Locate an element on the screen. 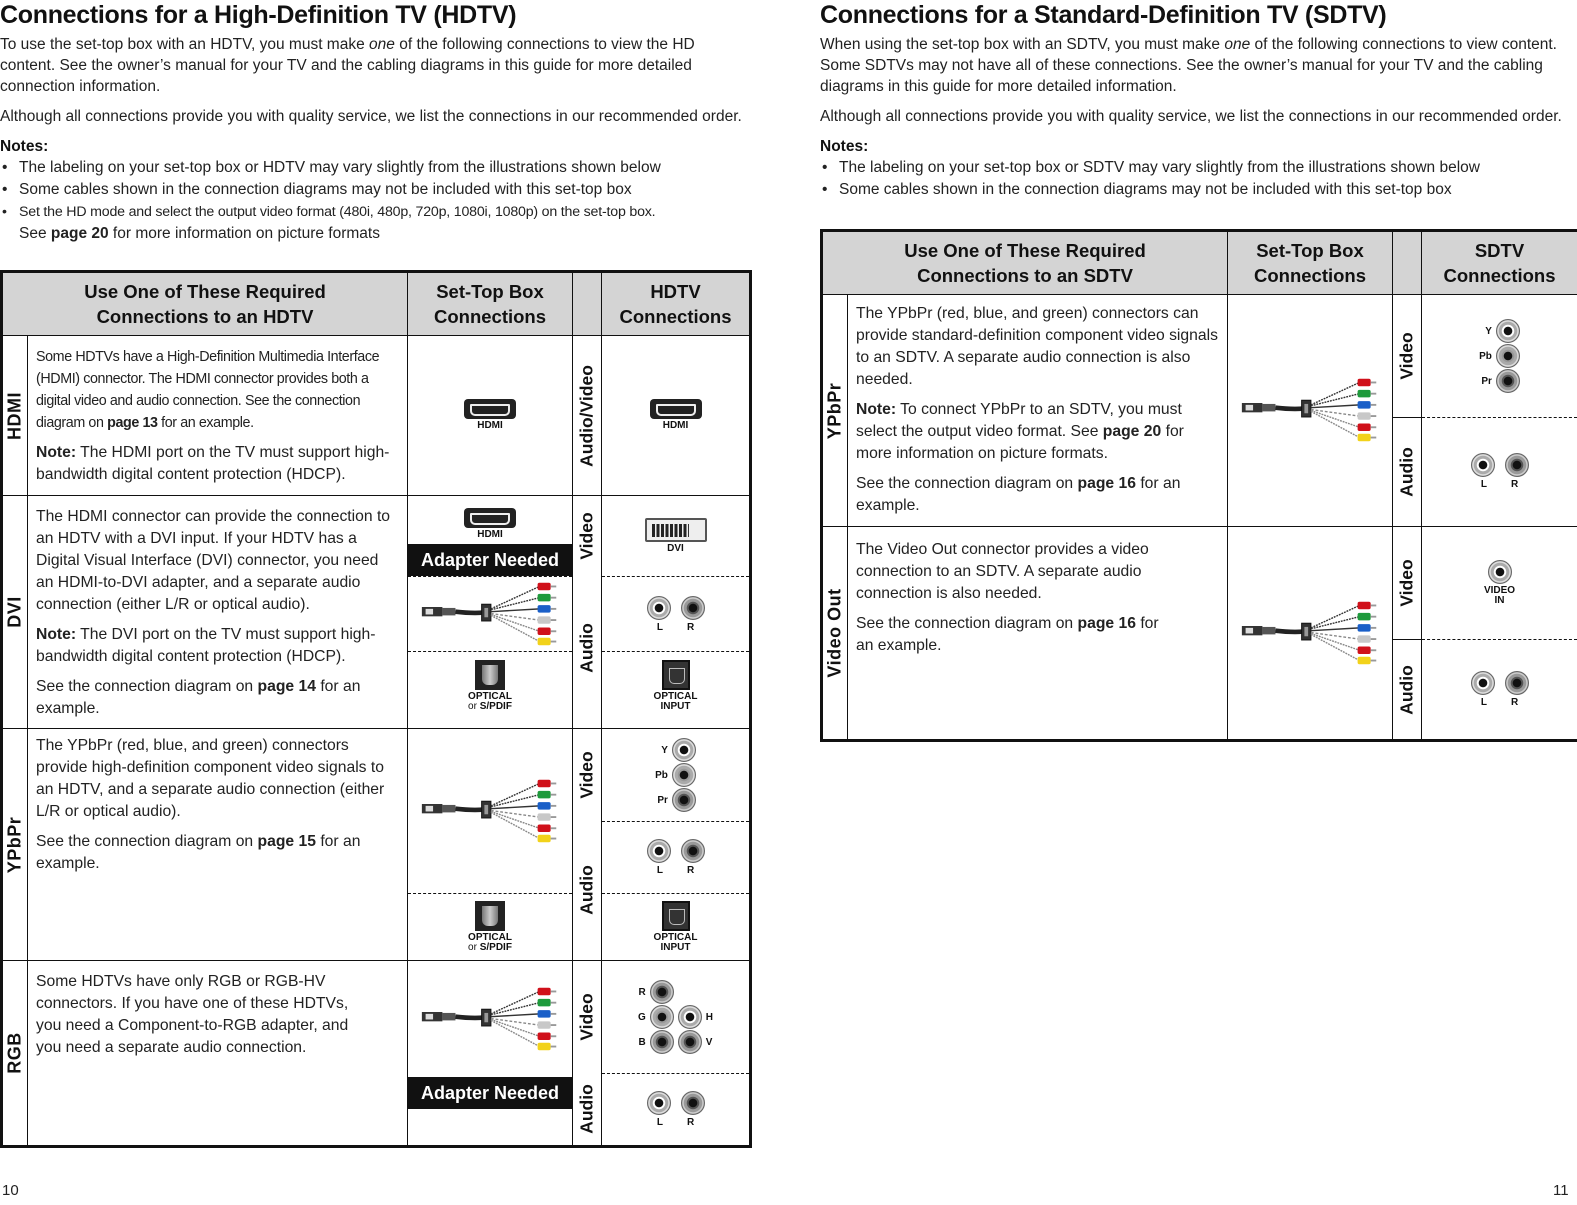 This screenshot has height=1205, width=1577. dvi-port-icon is located at coordinates (675, 530).